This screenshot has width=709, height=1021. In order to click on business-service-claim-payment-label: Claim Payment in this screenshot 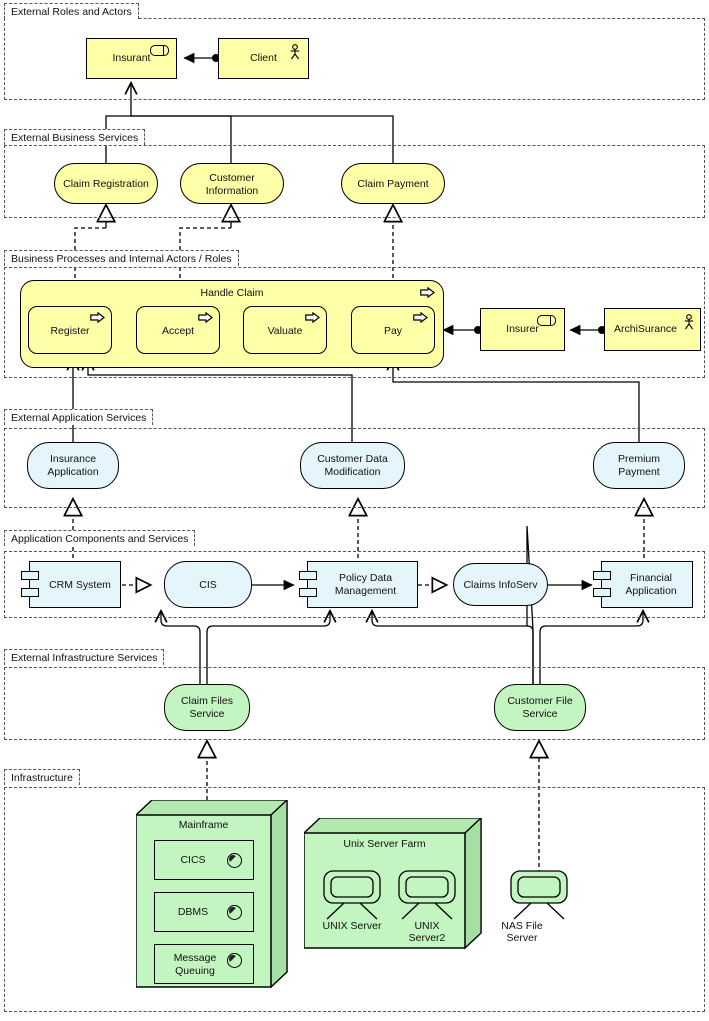, I will do `click(393, 184)`.